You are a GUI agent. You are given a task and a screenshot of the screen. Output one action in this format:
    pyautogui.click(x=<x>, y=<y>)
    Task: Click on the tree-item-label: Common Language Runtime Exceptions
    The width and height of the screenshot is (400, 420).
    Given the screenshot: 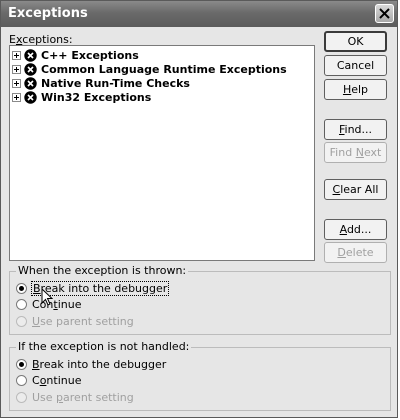 What is the action you would take?
    pyautogui.click(x=164, y=69)
    